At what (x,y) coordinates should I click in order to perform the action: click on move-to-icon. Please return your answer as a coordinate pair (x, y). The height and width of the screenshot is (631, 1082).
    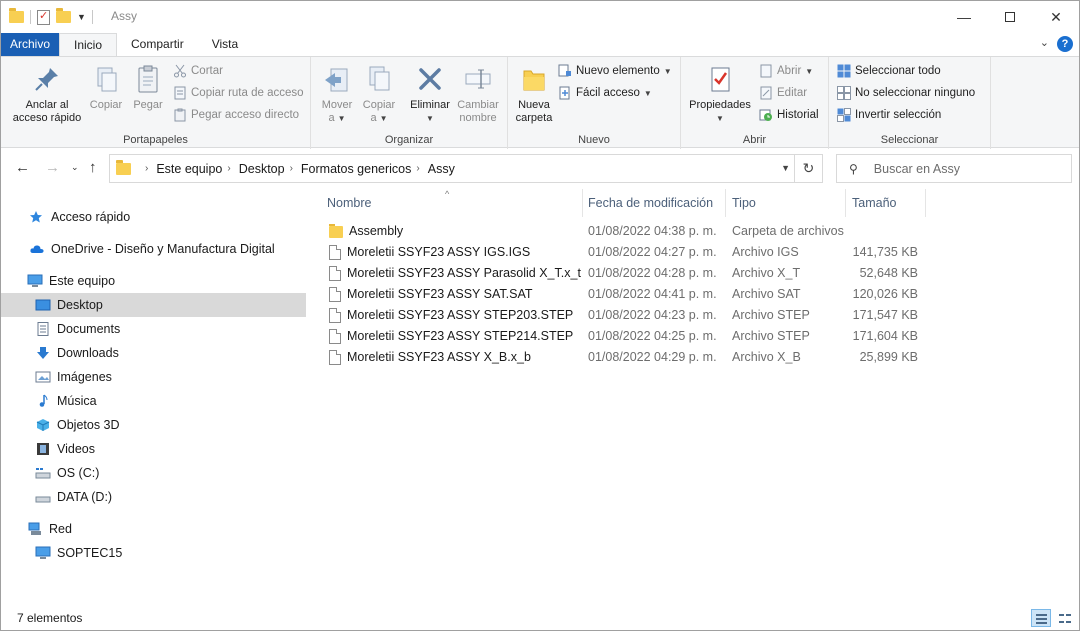
    Looking at the image, I should click on (337, 79).